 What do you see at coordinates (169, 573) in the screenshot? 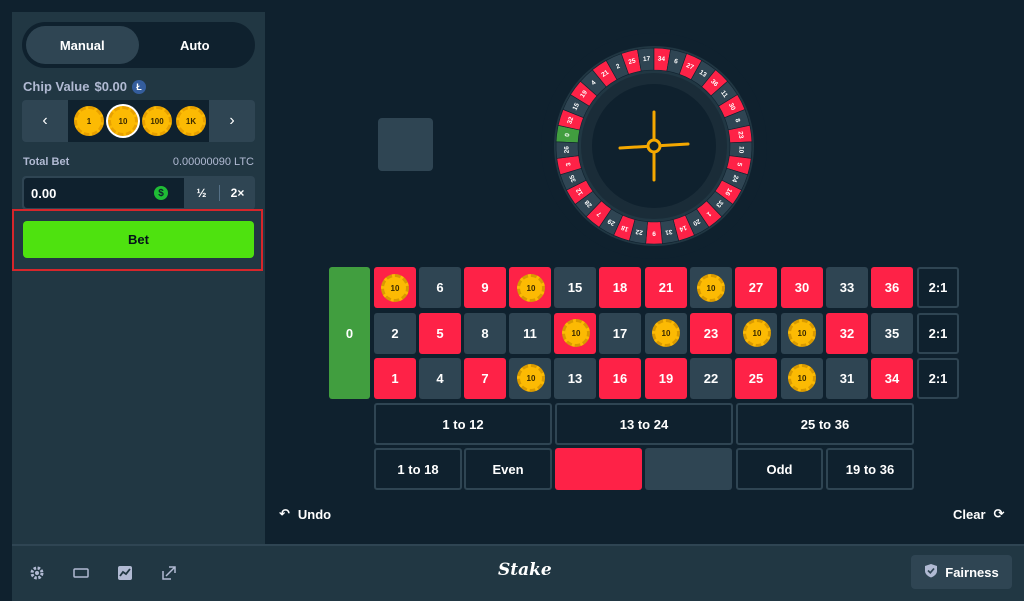
I see `popout-icon` at bounding box center [169, 573].